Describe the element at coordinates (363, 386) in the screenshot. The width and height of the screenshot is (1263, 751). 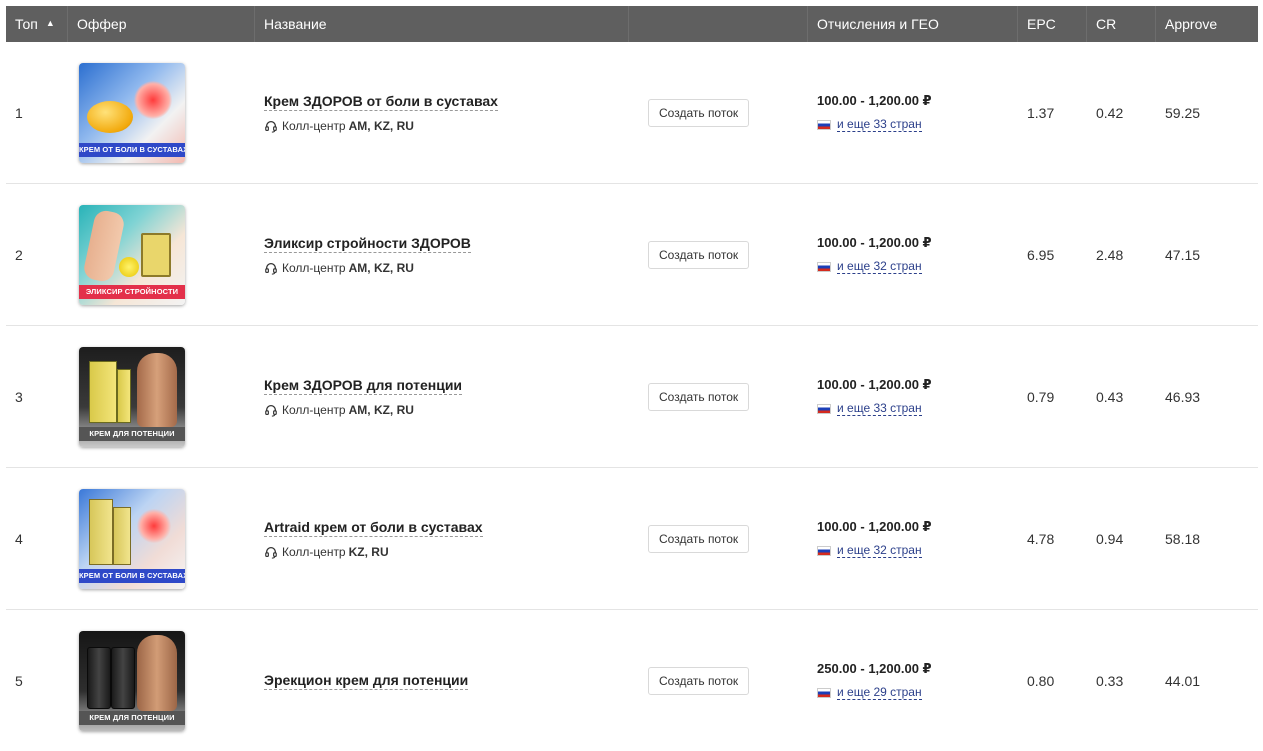
I see `offer-title: Крем ЗДОРОВ для потенции` at that location.